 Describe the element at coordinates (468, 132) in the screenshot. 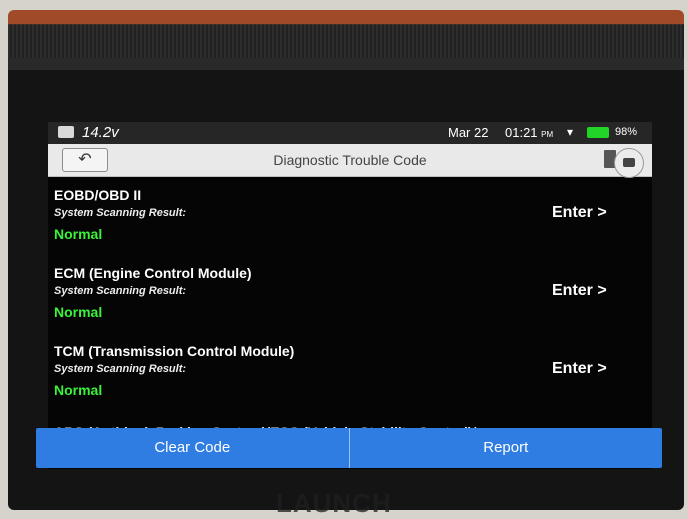

I see `status-date: Mar 22` at that location.